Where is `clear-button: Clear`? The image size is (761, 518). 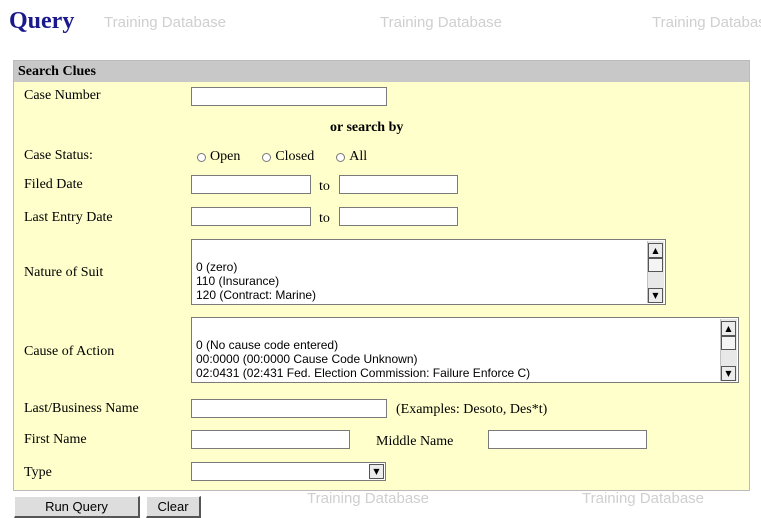 clear-button: Clear is located at coordinates (173, 507).